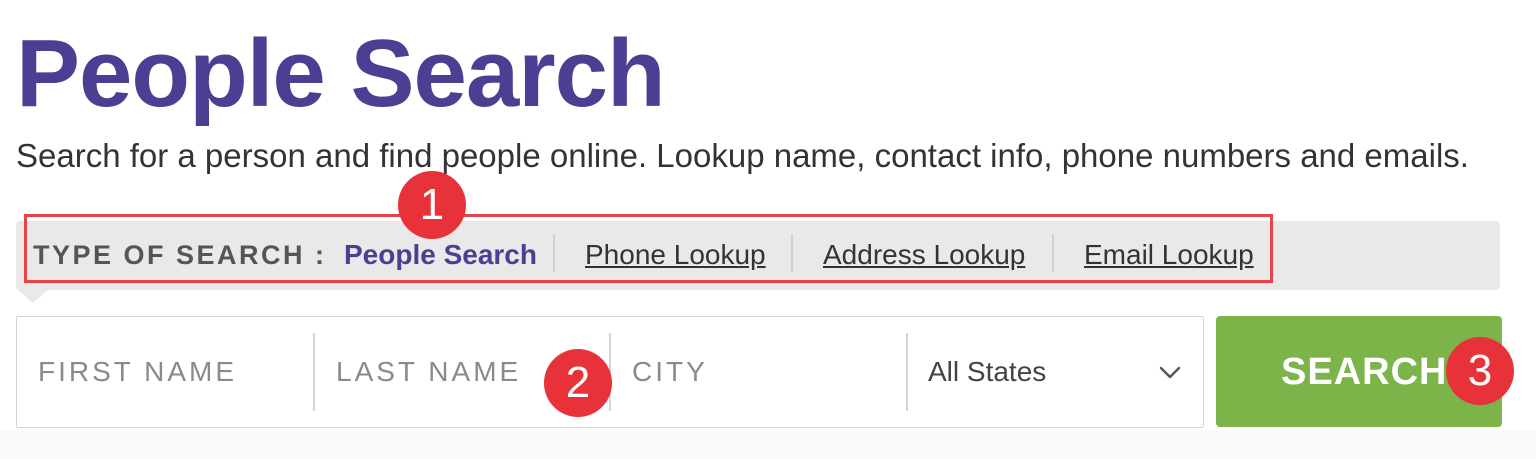 This screenshot has width=1536, height=459. I want to click on field-divider, so click(907, 372).